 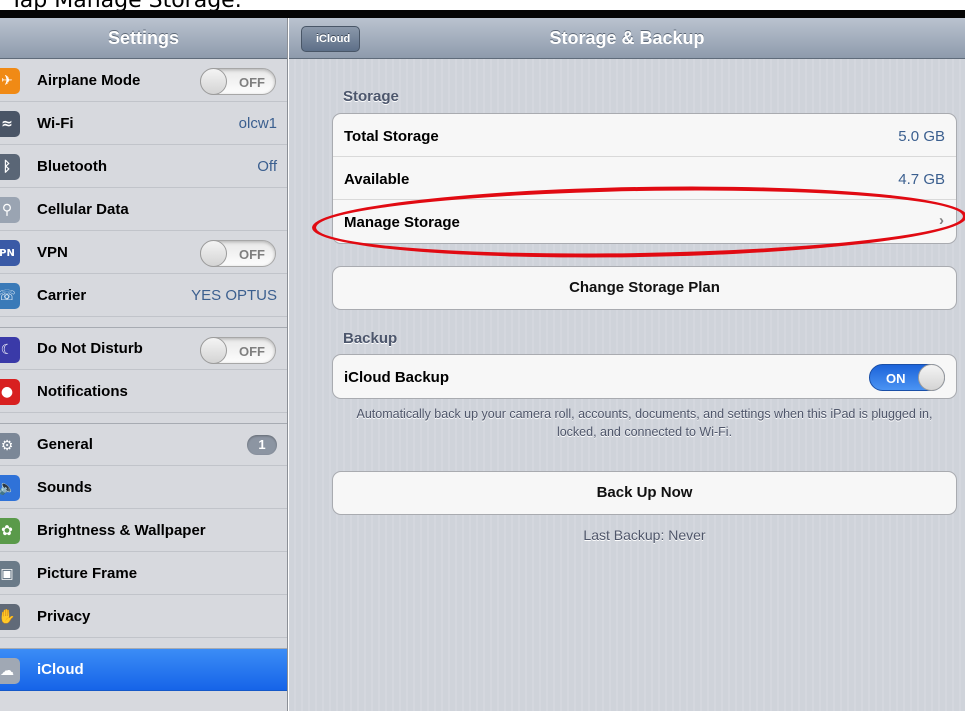 What do you see at coordinates (143, 38) in the screenshot?
I see `sidebar-title: Settings` at bounding box center [143, 38].